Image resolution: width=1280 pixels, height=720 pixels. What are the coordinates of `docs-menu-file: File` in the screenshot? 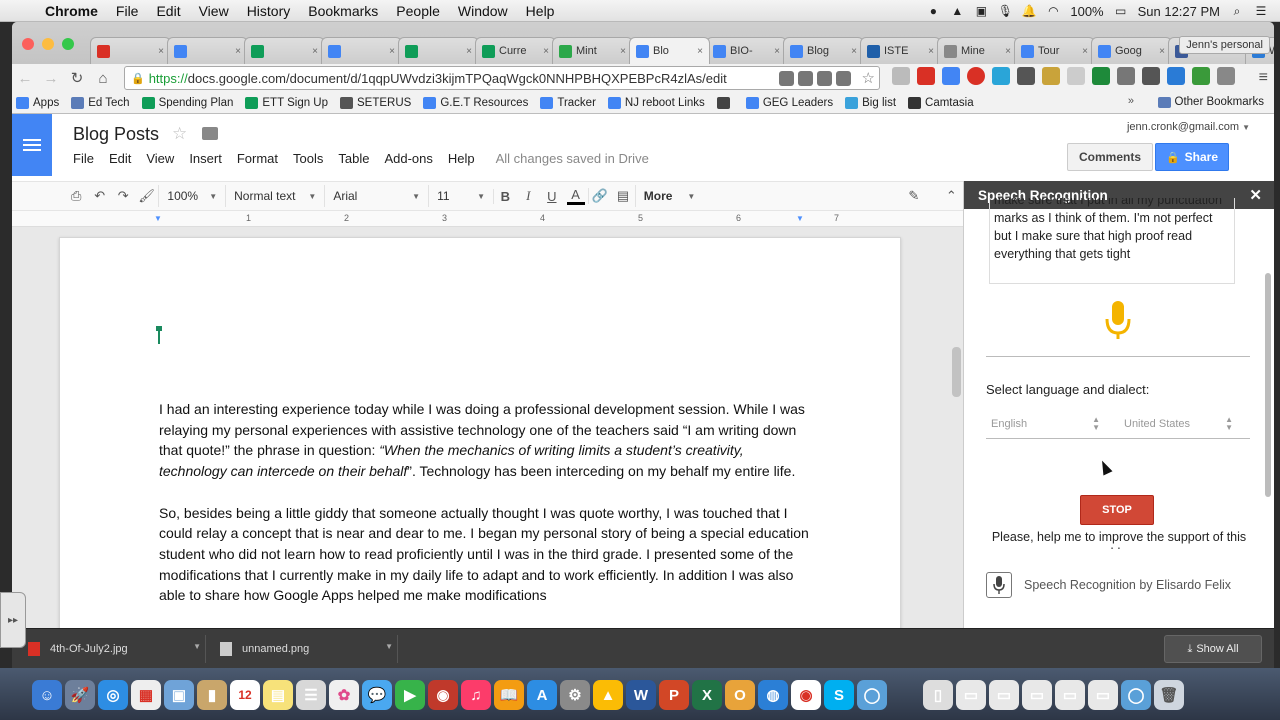 It's located at (83, 158).